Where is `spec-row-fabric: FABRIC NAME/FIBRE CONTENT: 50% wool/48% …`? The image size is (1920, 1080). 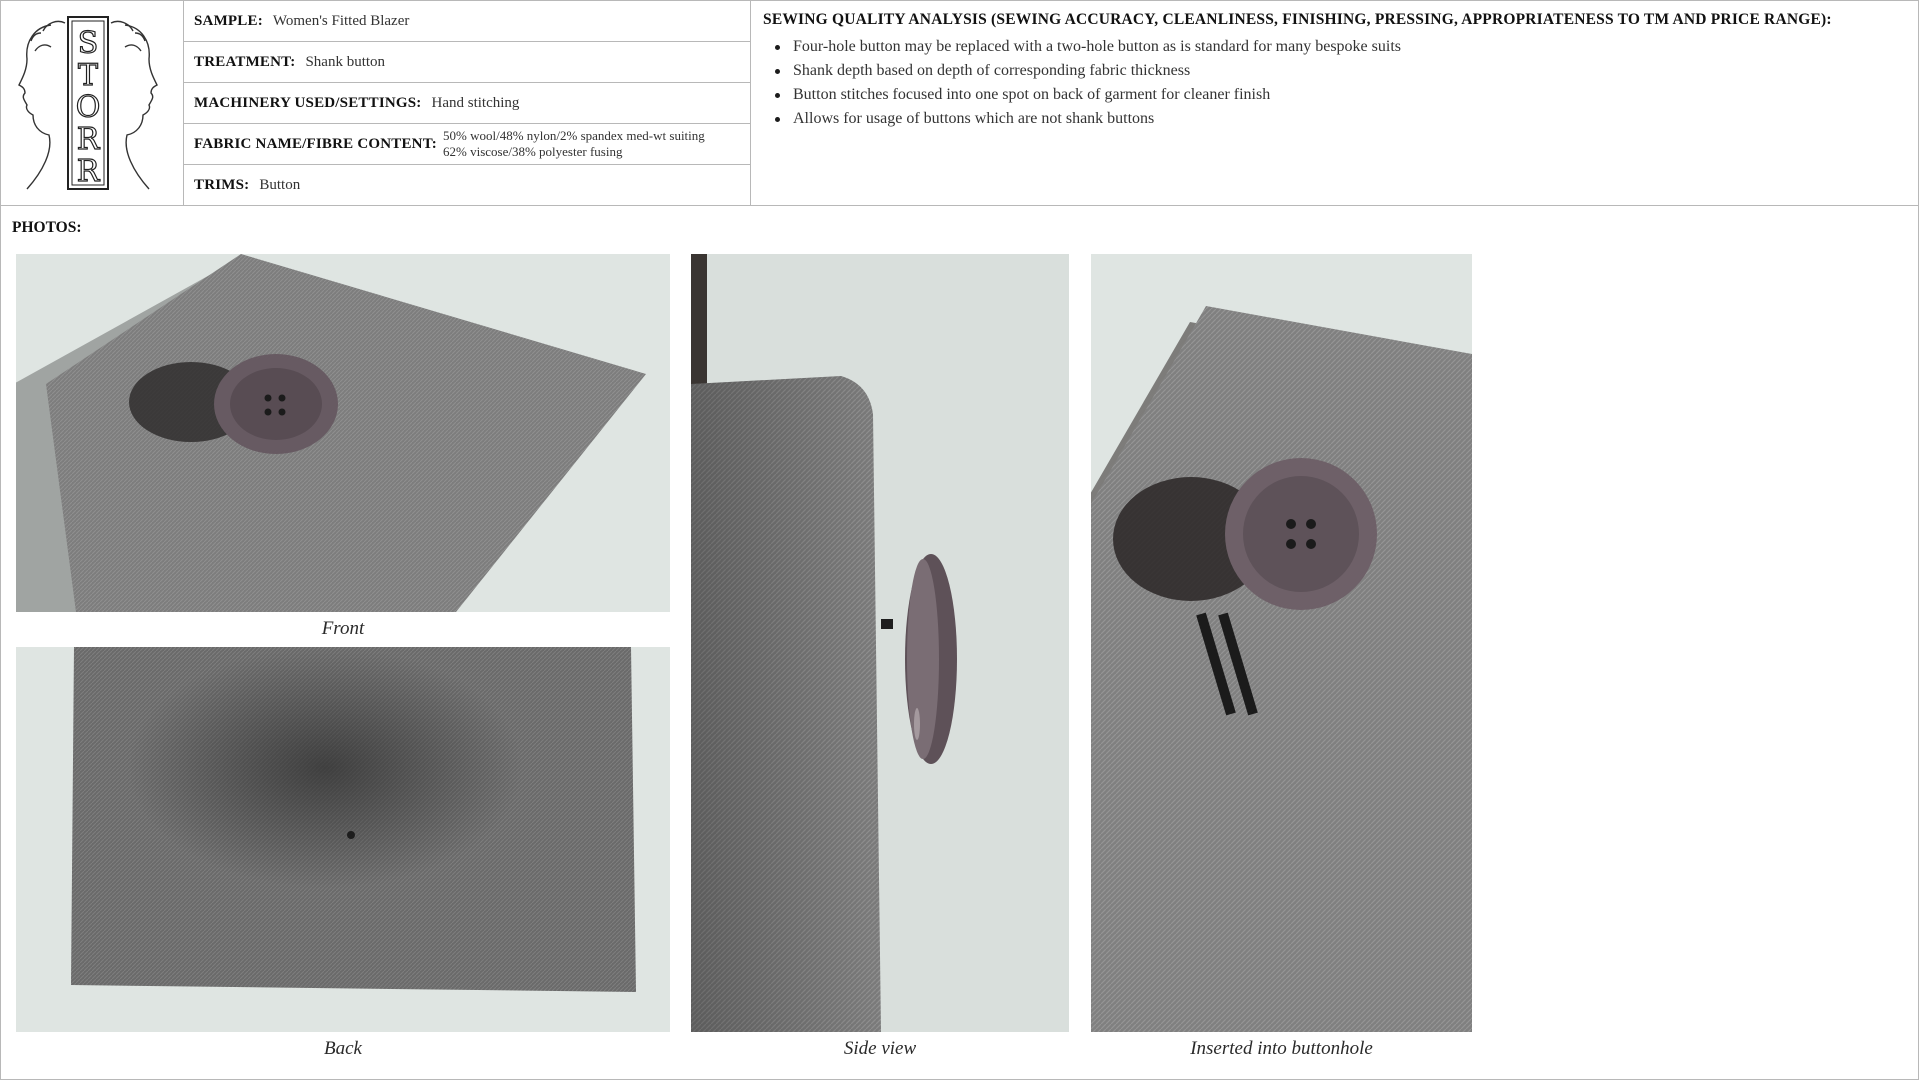 spec-row-fabric: FABRIC NAME/FIBRE CONTENT: 50% wool/48% … is located at coordinates (467, 144).